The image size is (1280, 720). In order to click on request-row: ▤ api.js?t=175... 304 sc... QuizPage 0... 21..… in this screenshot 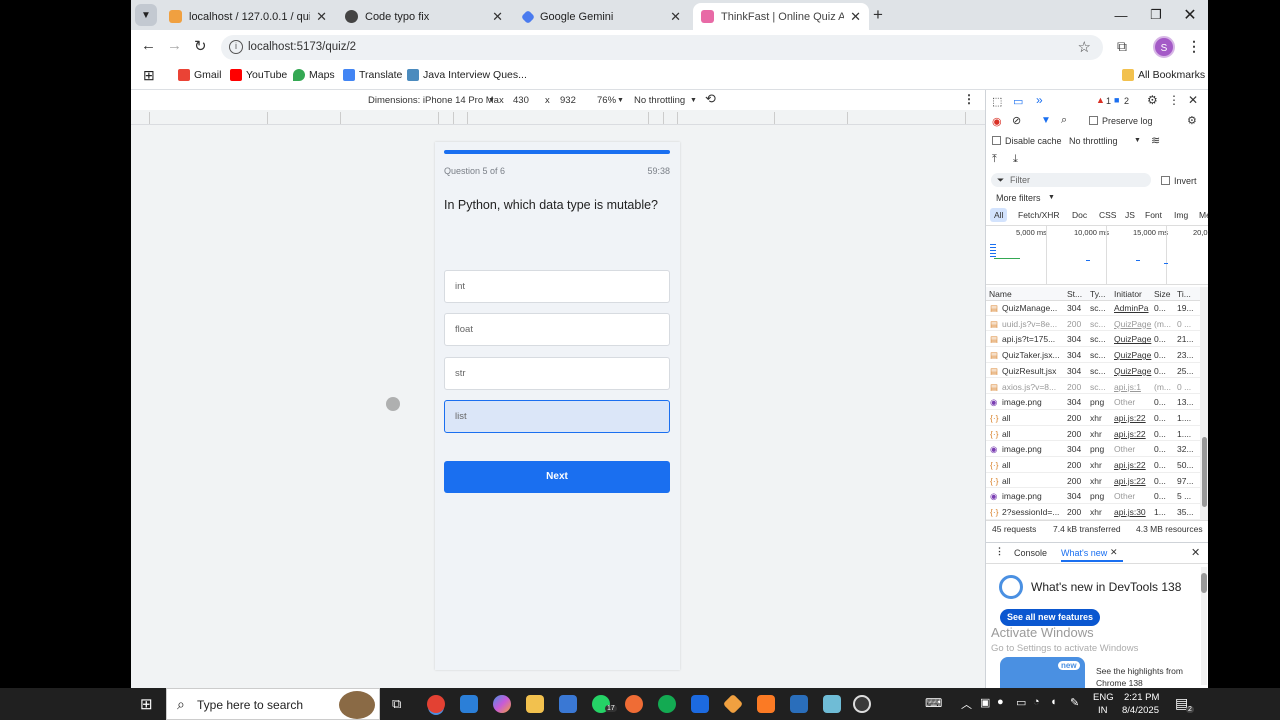, I will do `click(1097, 339)`.